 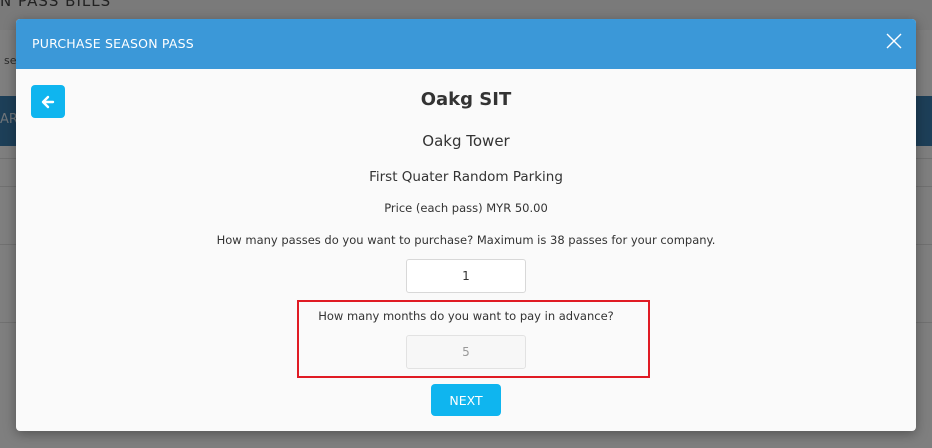 I want to click on building-name: Oakg Tower, so click(x=466, y=141).